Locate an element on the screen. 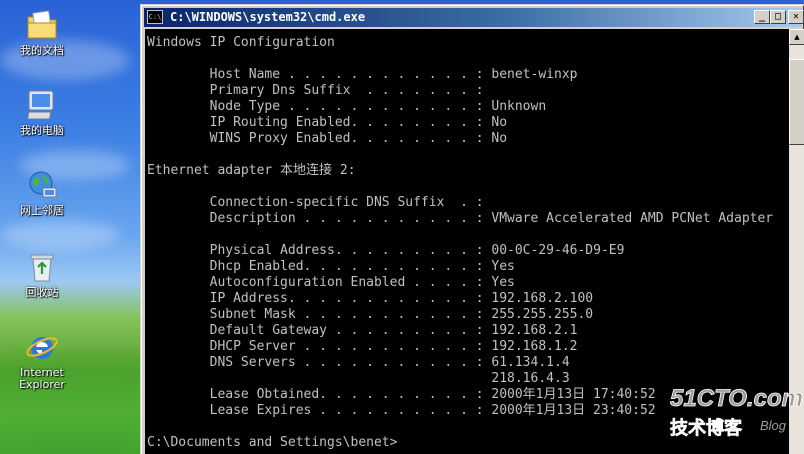  desktop-icon-recycle-bin: 回收站 is located at coordinates (42, 274).